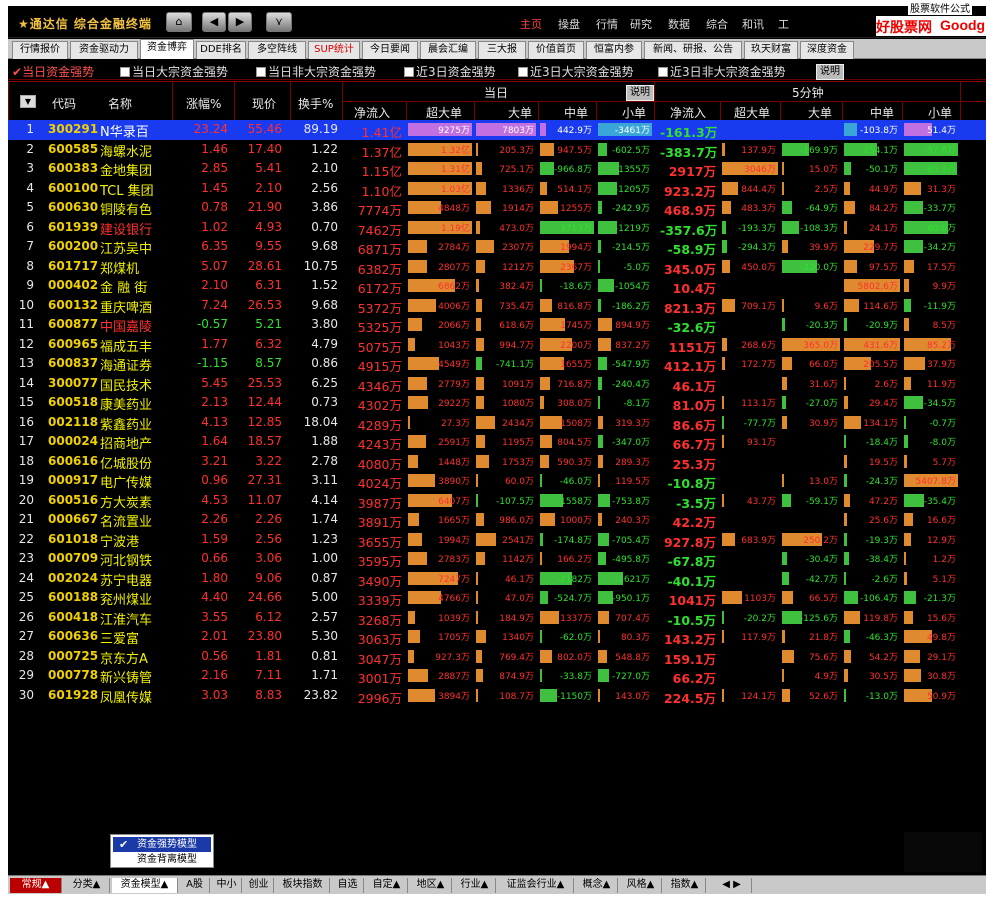  I want to click on scroll-arrows: ◀ ▶, so click(732, 885).